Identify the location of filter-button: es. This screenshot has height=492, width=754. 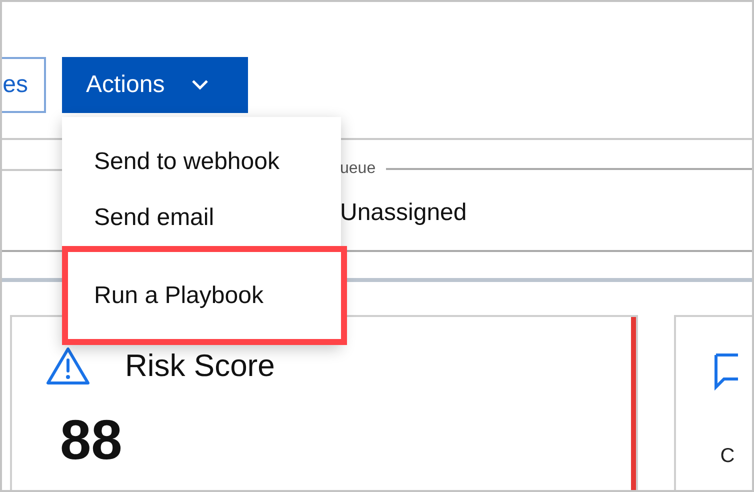
(24, 85).